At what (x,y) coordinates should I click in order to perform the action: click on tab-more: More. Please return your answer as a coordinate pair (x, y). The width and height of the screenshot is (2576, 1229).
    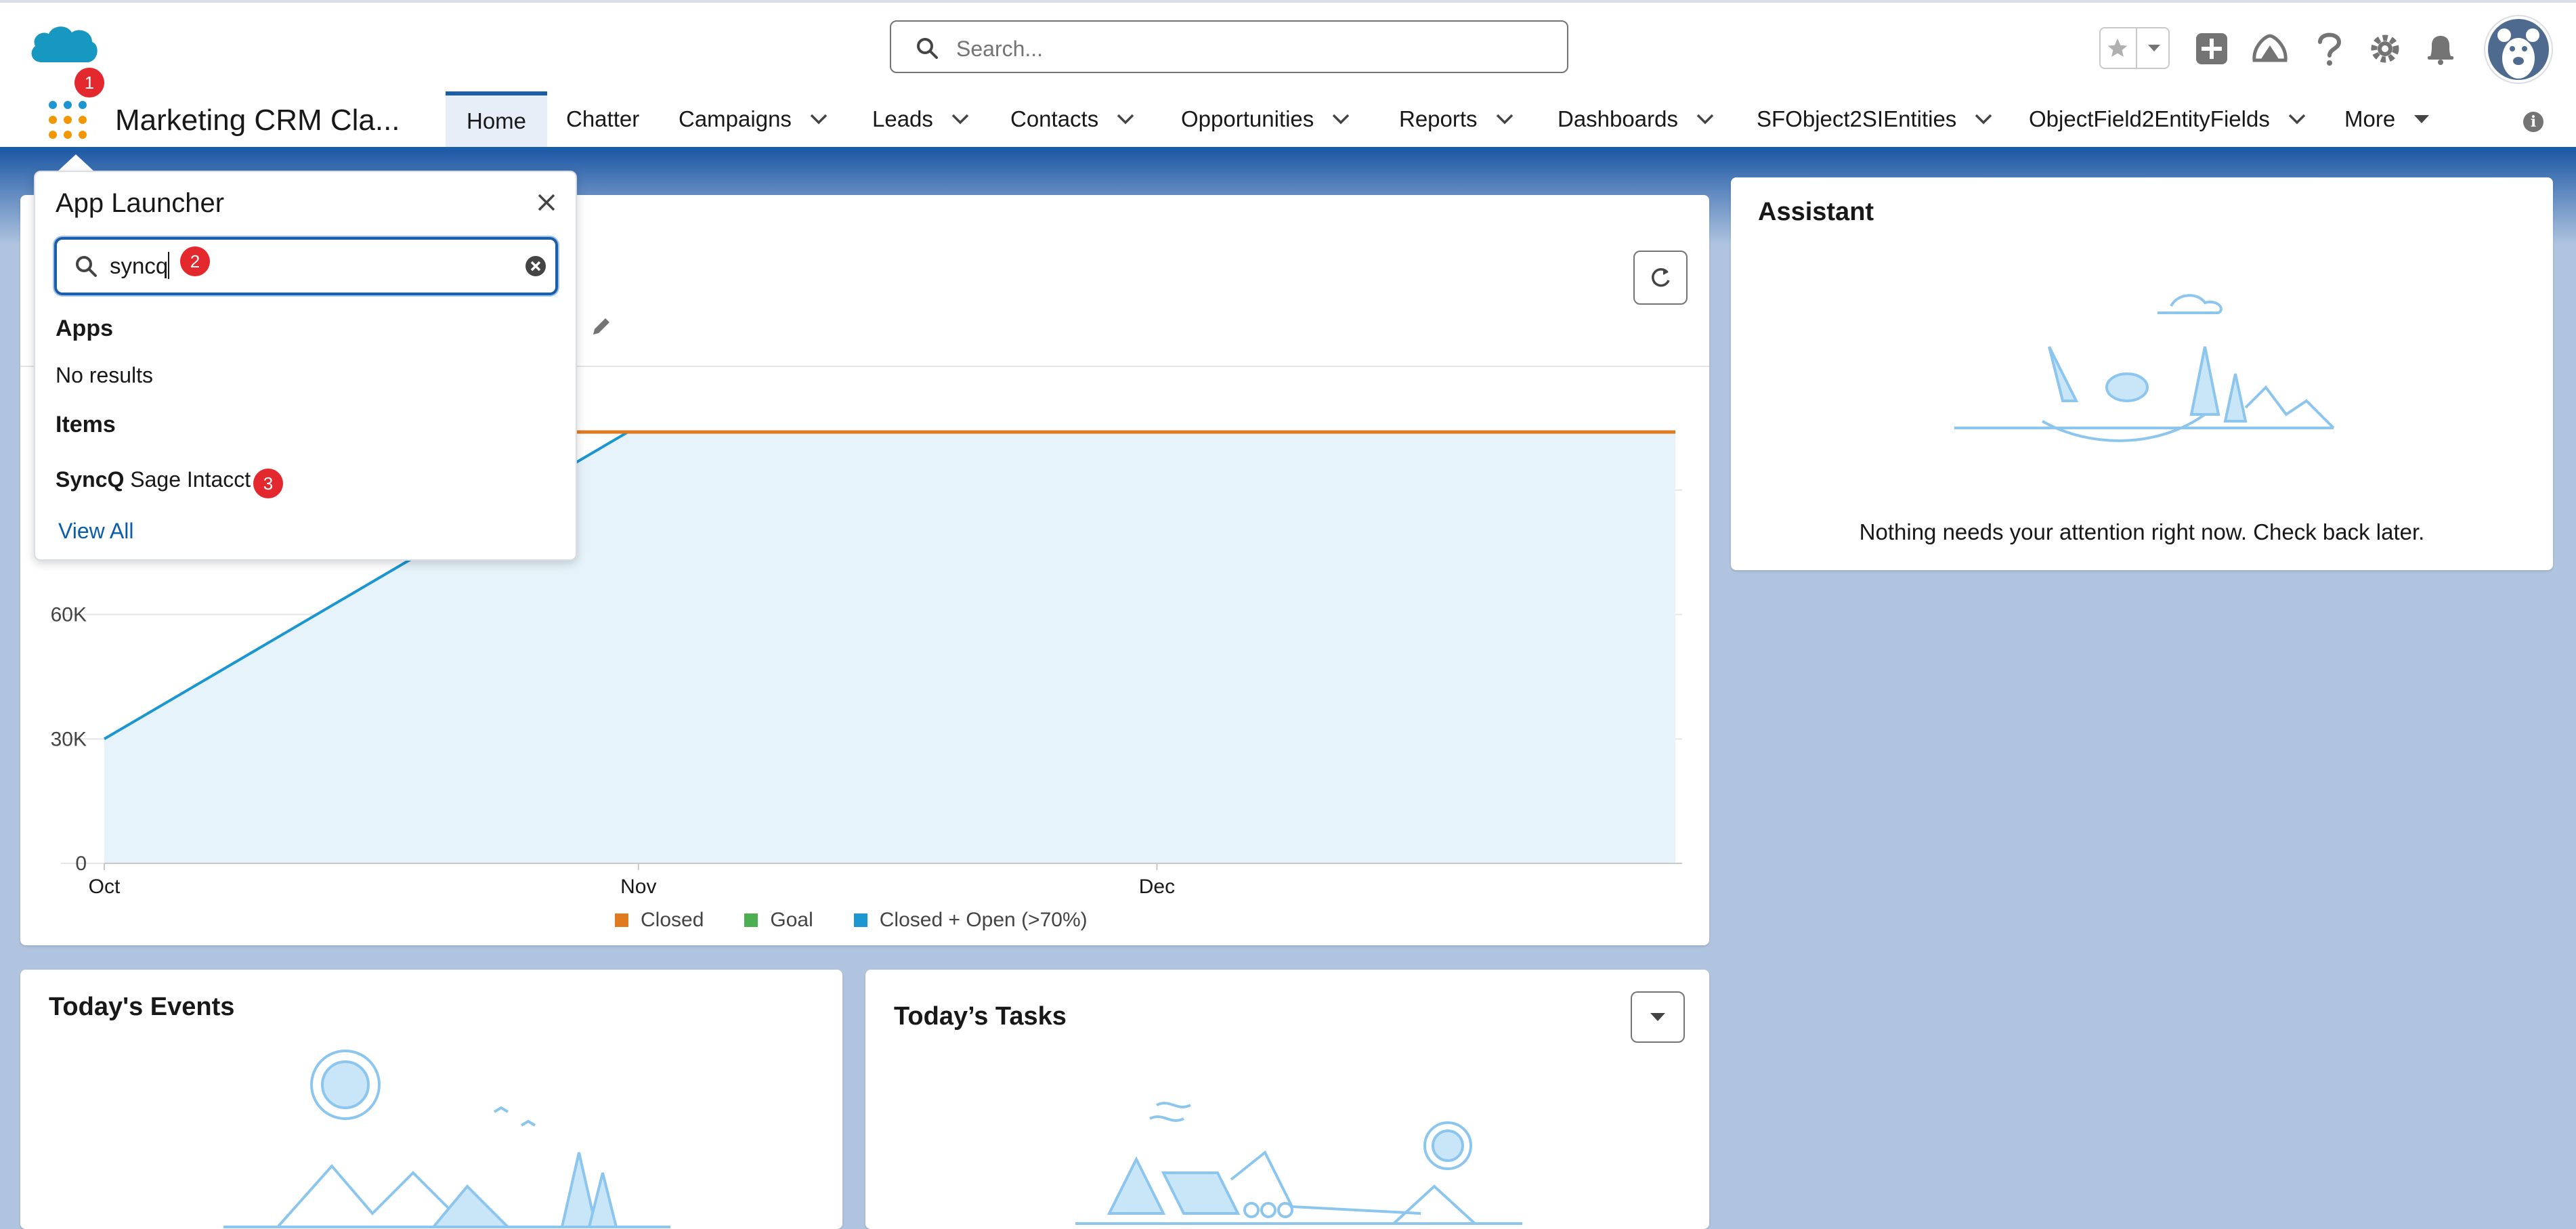
    Looking at the image, I should click on (2387, 119).